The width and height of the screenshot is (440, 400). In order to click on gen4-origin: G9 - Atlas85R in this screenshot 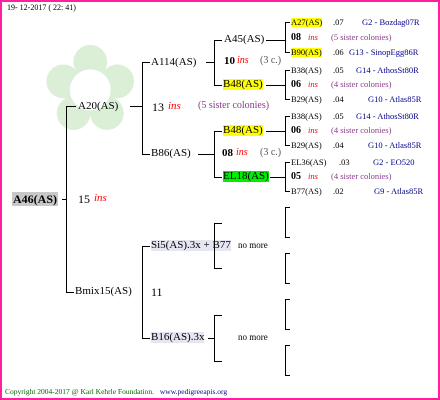, I will do `click(399, 191)`.